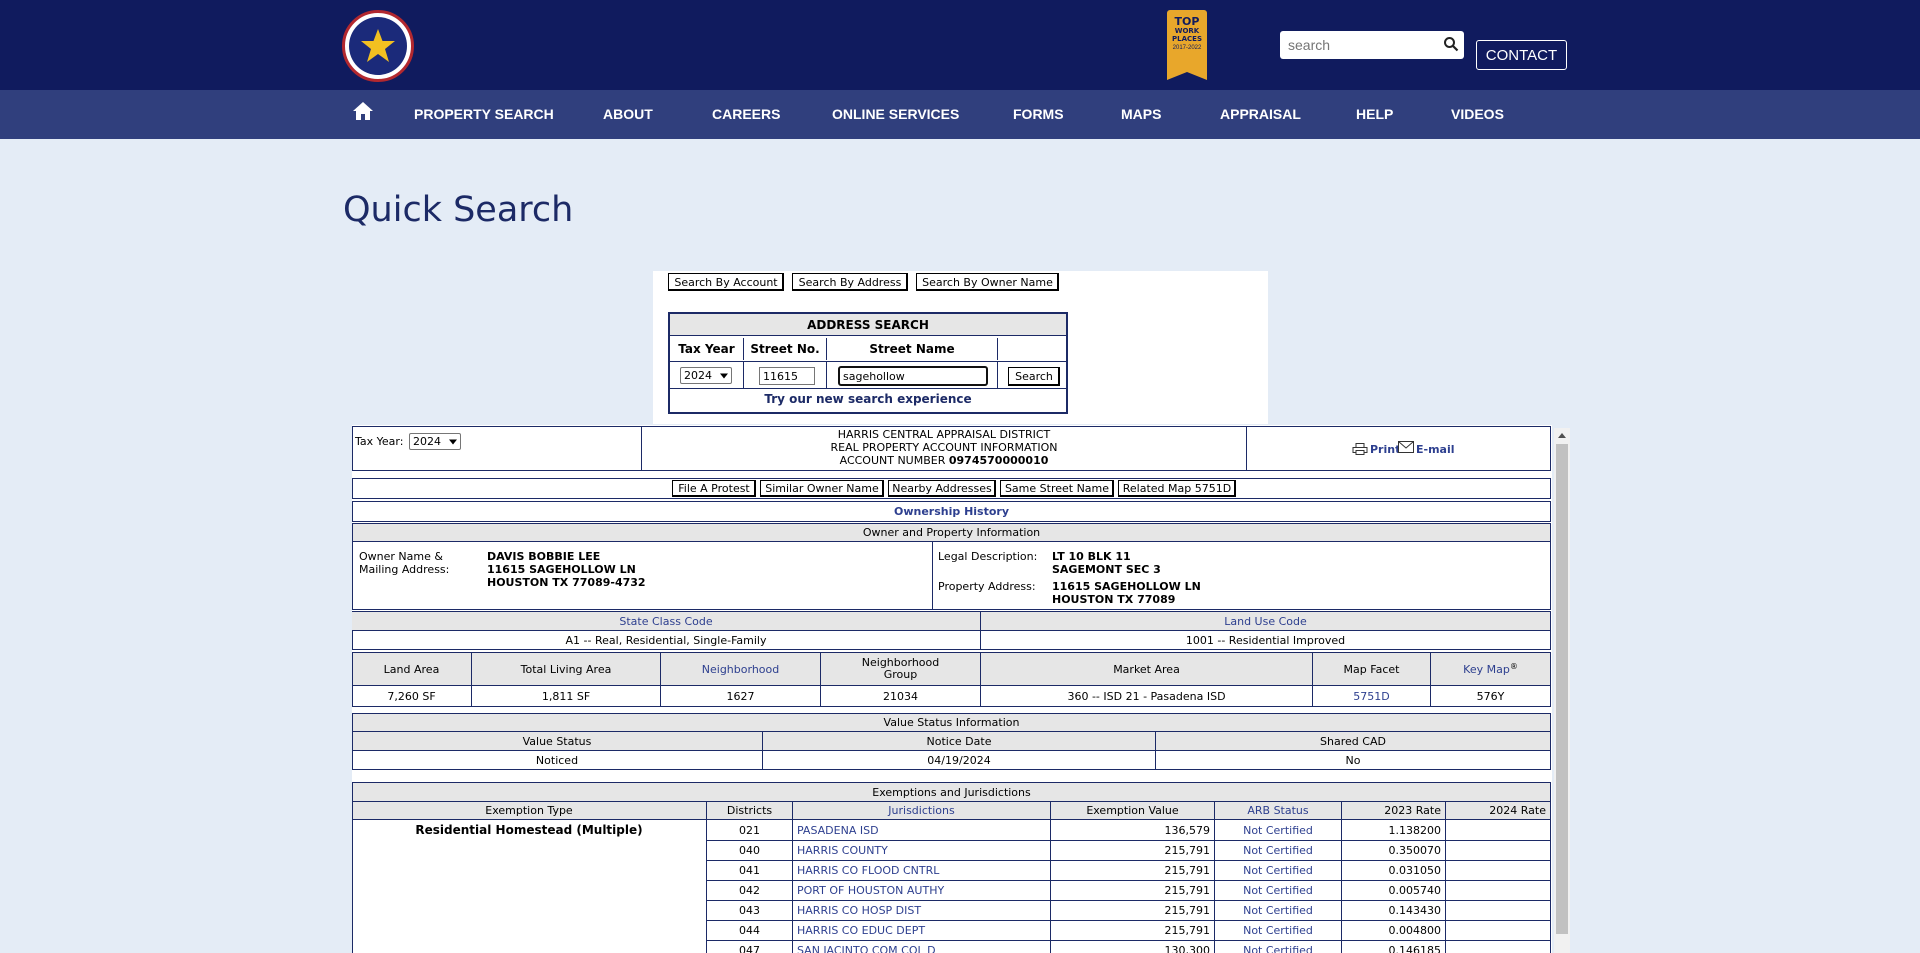 Image resolution: width=1920 pixels, height=953 pixels. I want to click on jurisdiction-link: PASADENA ISD, so click(921, 830).